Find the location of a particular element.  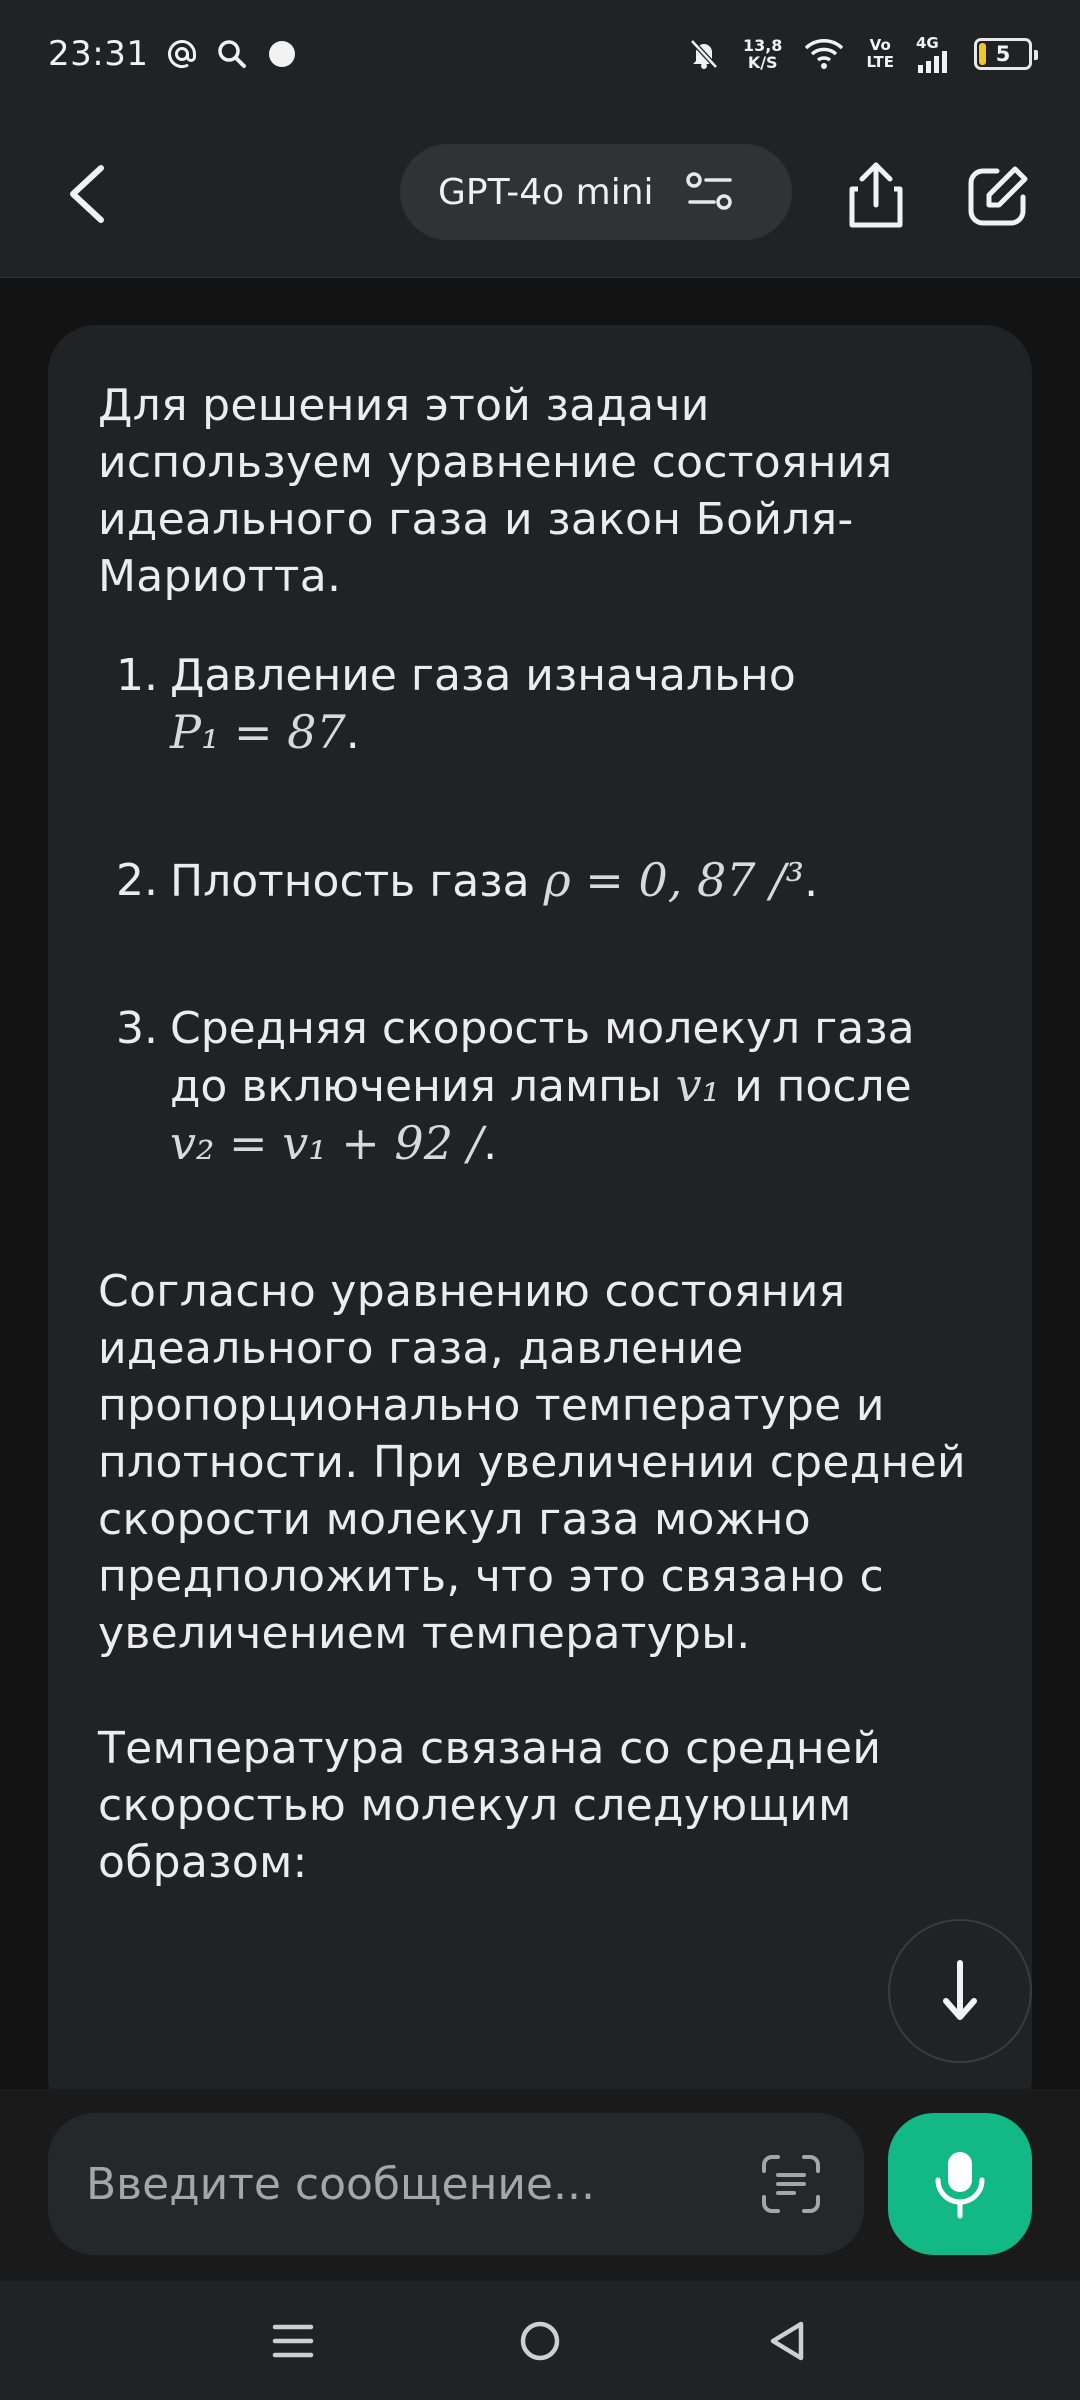

status-time: 23:31 is located at coordinates (98, 54).